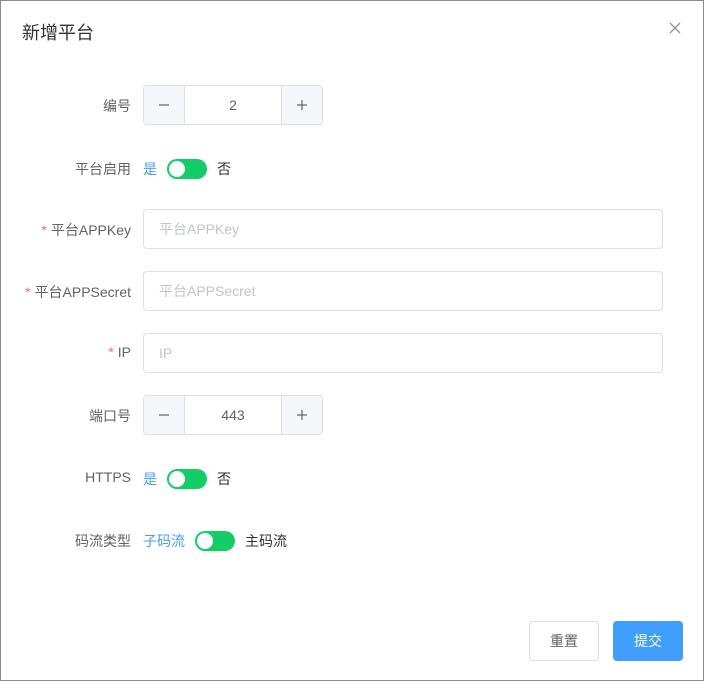 This screenshot has width=704, height=681. What do you see at coordinates (82, 292) in the screenshot?
I see `app-secret-label-text: 平台APPSecret` at bounding box center [82, 292].